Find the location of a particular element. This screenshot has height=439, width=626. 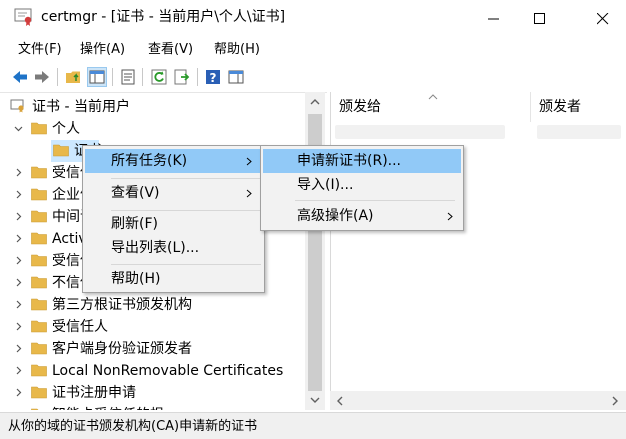

close-icon is located at coordinates (603, 19).